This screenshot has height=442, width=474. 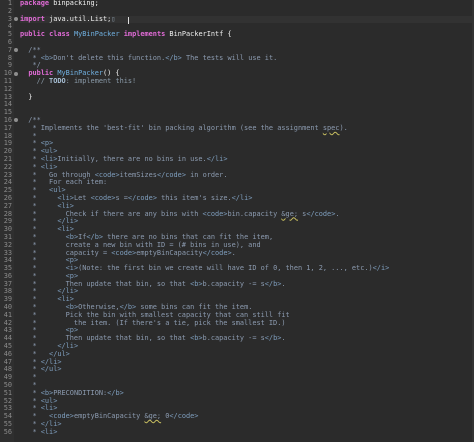 What do you see at coordinates (247, 401) in the screenshot?
I see `code-line: * <ul>` at bounding box center [247, 401].